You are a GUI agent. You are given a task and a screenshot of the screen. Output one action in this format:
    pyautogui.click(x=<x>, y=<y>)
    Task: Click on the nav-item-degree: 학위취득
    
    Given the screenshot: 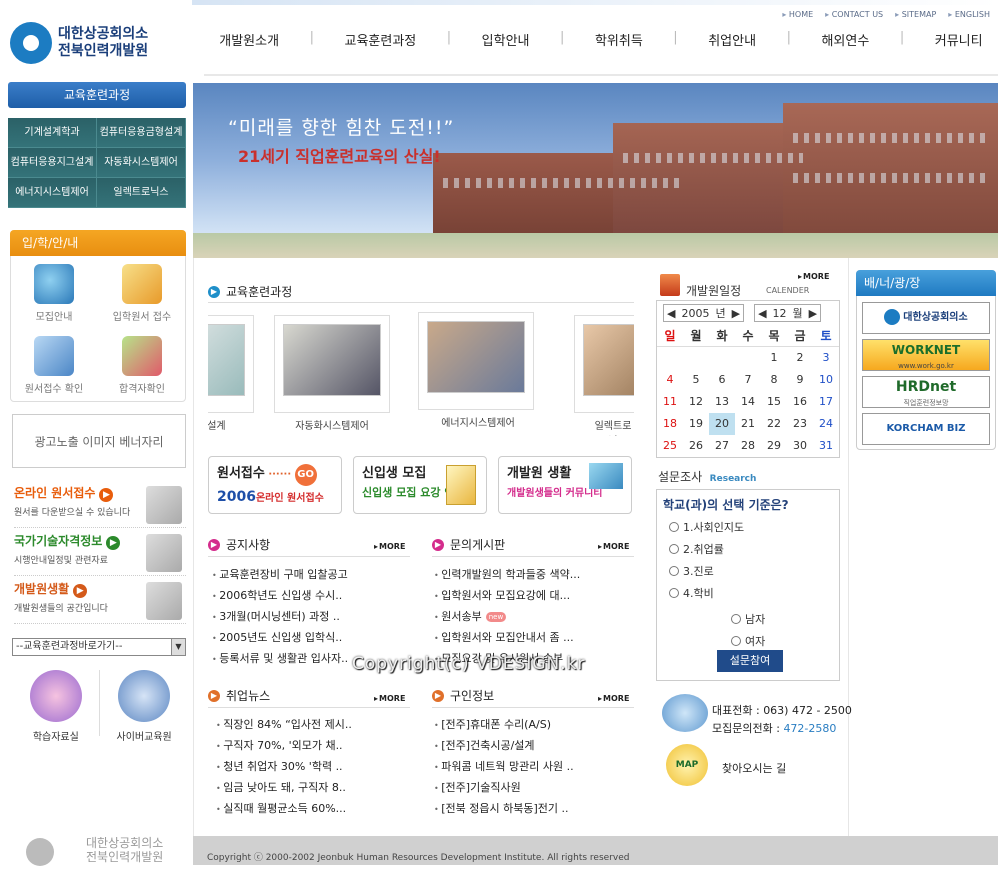 What is the action you would take?
    pyautogui.click(x=619, y=39)
    